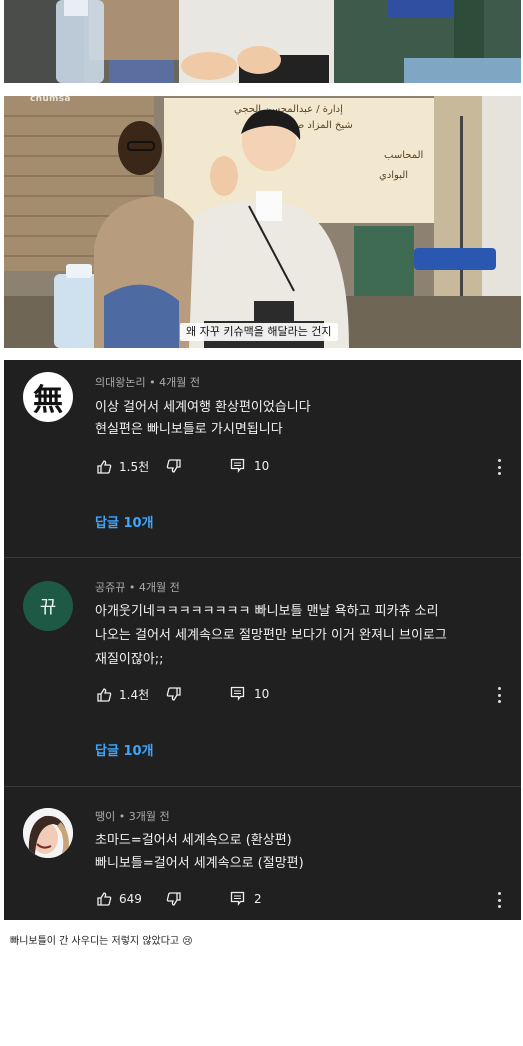  I want to click on comment-author: 땡이, so click(105, 816).